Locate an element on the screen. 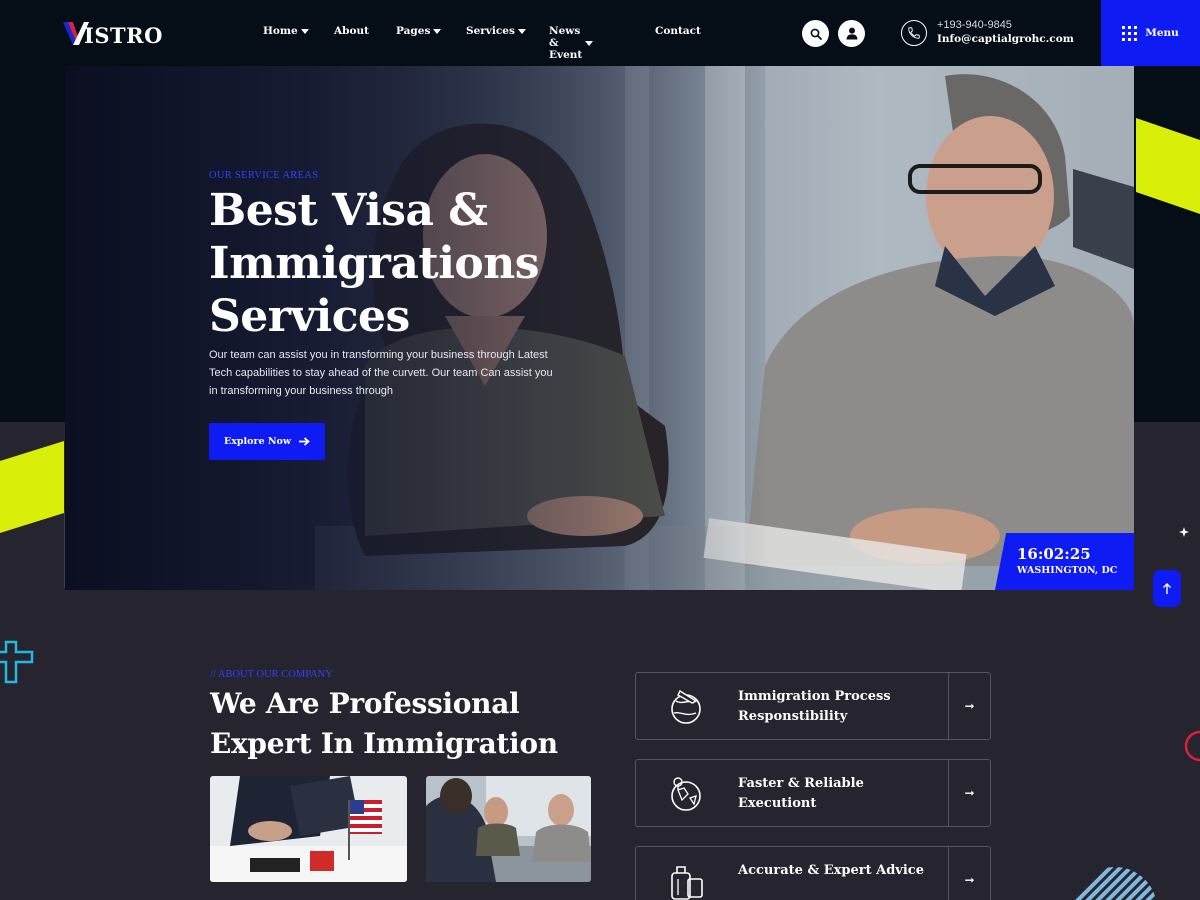 This screenshot has height=900, width=1200. nav-contact: Contact is located at coordinates (678, 31).